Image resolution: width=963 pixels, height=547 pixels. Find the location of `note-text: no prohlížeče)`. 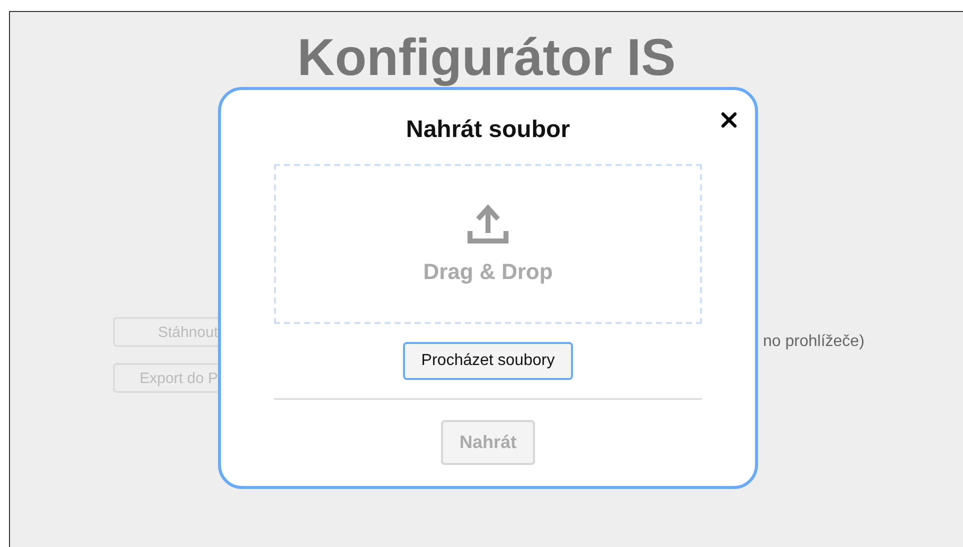

note-text: no prohlížeče) is located at coordinates (813, 342).